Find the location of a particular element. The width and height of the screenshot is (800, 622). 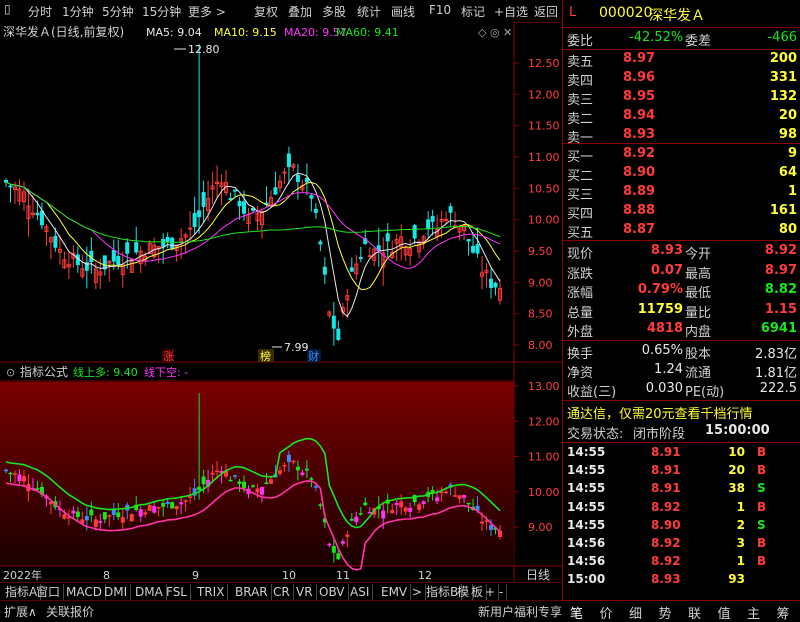

panel-tab: 筹 is located at coordinates (783, 612).